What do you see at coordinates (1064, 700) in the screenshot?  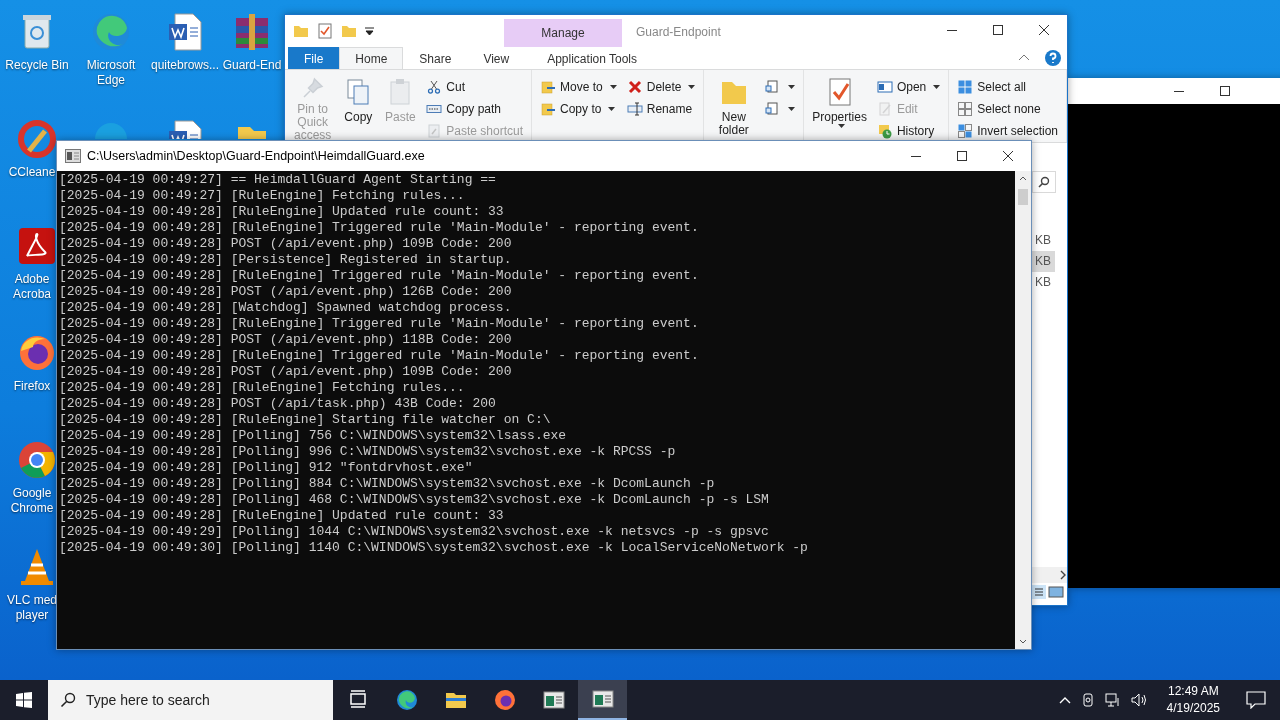 I see `chevron-up-icon` at bounding box center [1064, 700].